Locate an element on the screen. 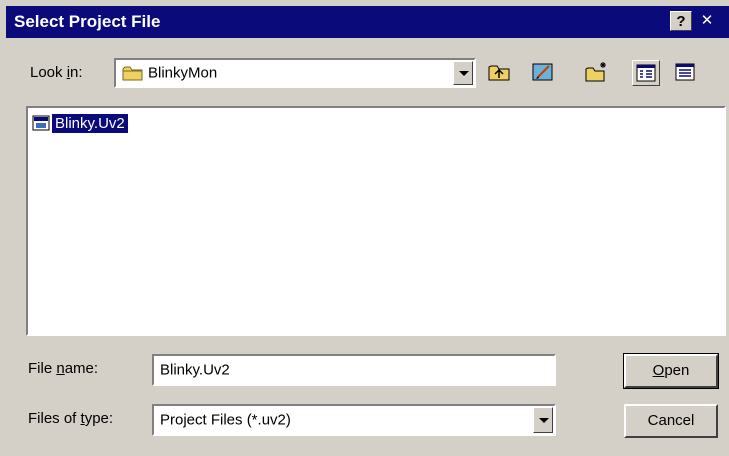  details-view-button is located at coordinates (686, 73).